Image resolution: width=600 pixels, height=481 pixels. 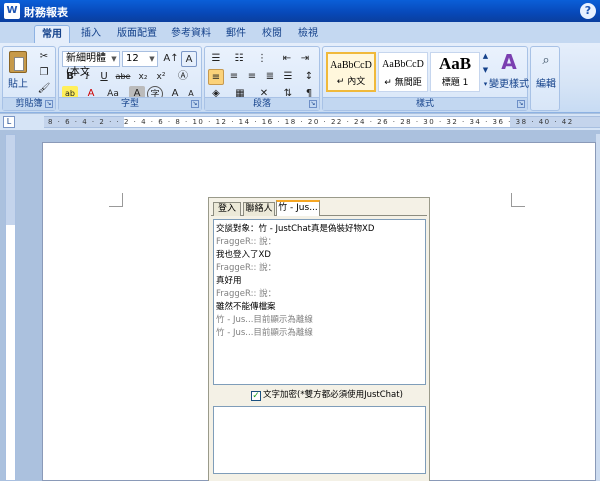 I want to click on char-border-icon: A, so click(x=189, y=59).